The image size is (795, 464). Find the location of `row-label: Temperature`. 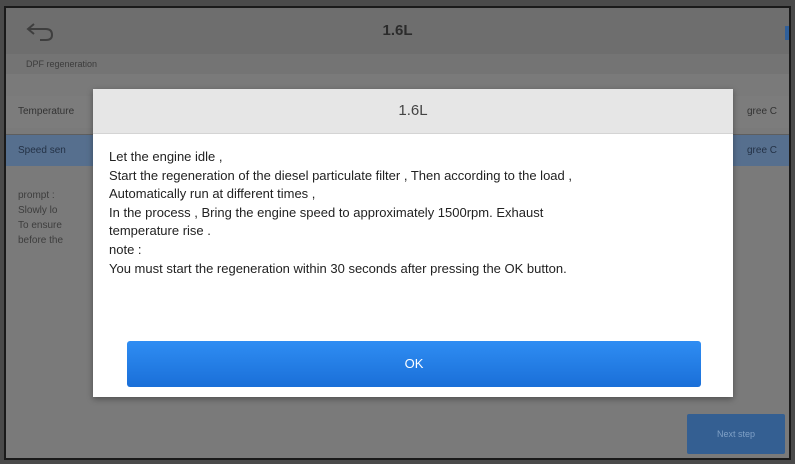

row-label: Temperature is located at coordinates (46, 111).